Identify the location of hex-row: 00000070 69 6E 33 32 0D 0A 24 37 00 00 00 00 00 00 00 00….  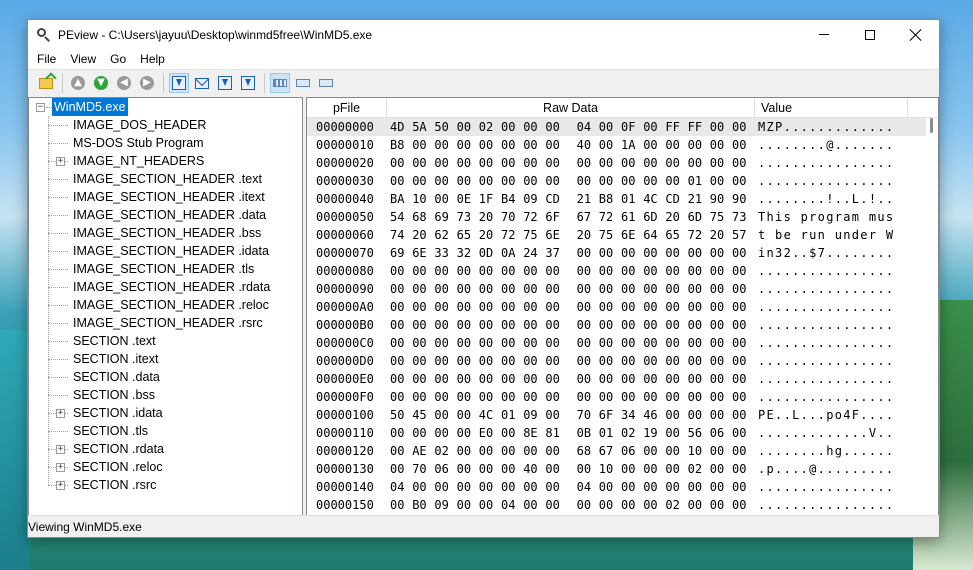
(616, 253).